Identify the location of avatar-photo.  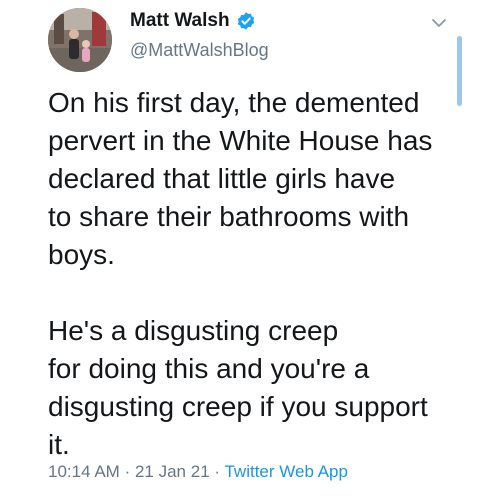
(80, 40).